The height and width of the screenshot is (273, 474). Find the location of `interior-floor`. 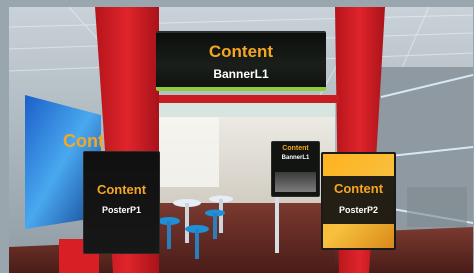

interior-floor is located at coordinates (240, 238).